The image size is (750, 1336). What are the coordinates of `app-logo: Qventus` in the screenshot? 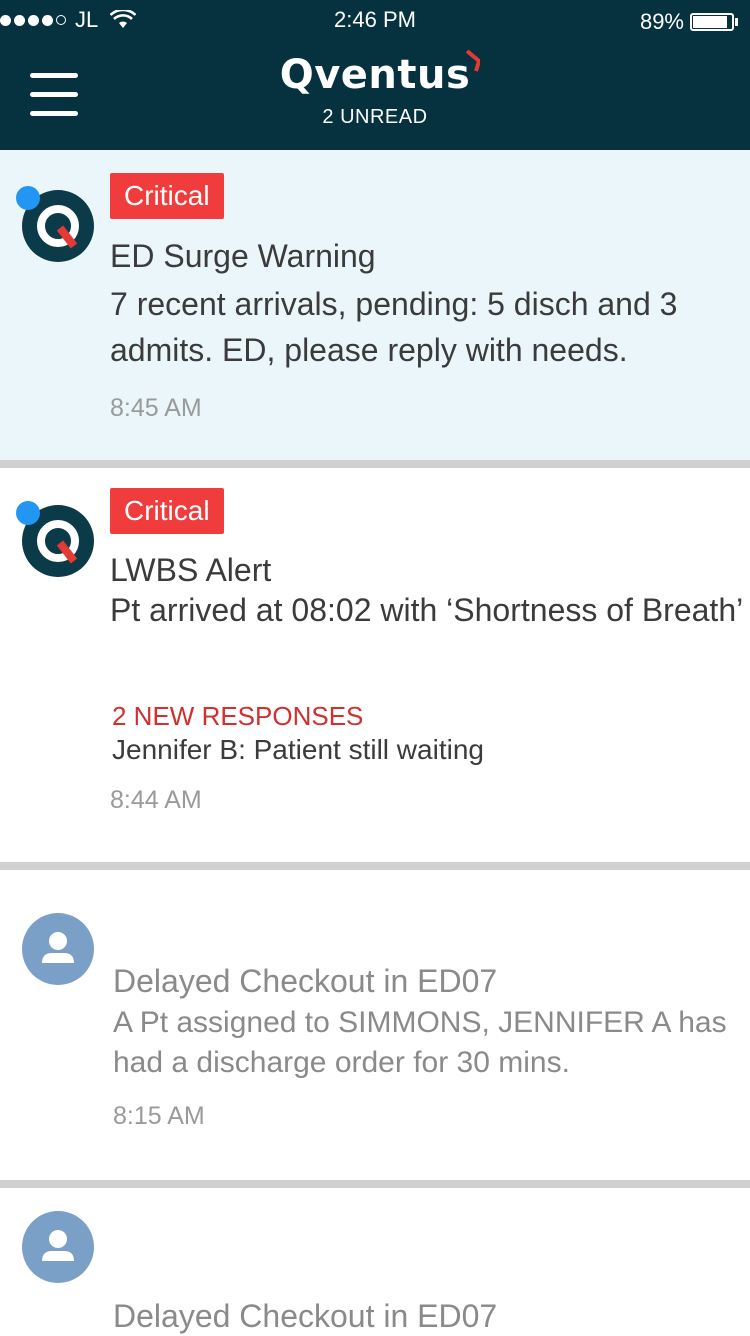 It's located at (375, 74).